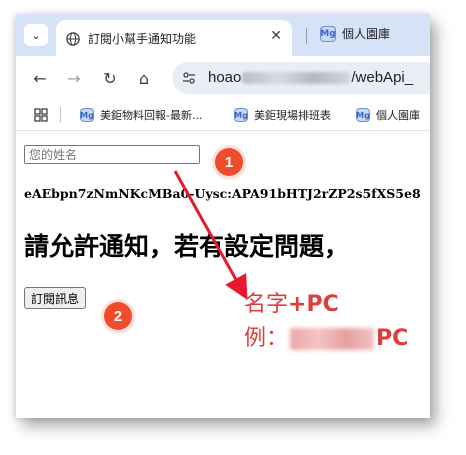 This screenshot has width=466, height=455. Describe the element at coordinates (332, 339) in the screenshot. I see `redacted-name` at that location.